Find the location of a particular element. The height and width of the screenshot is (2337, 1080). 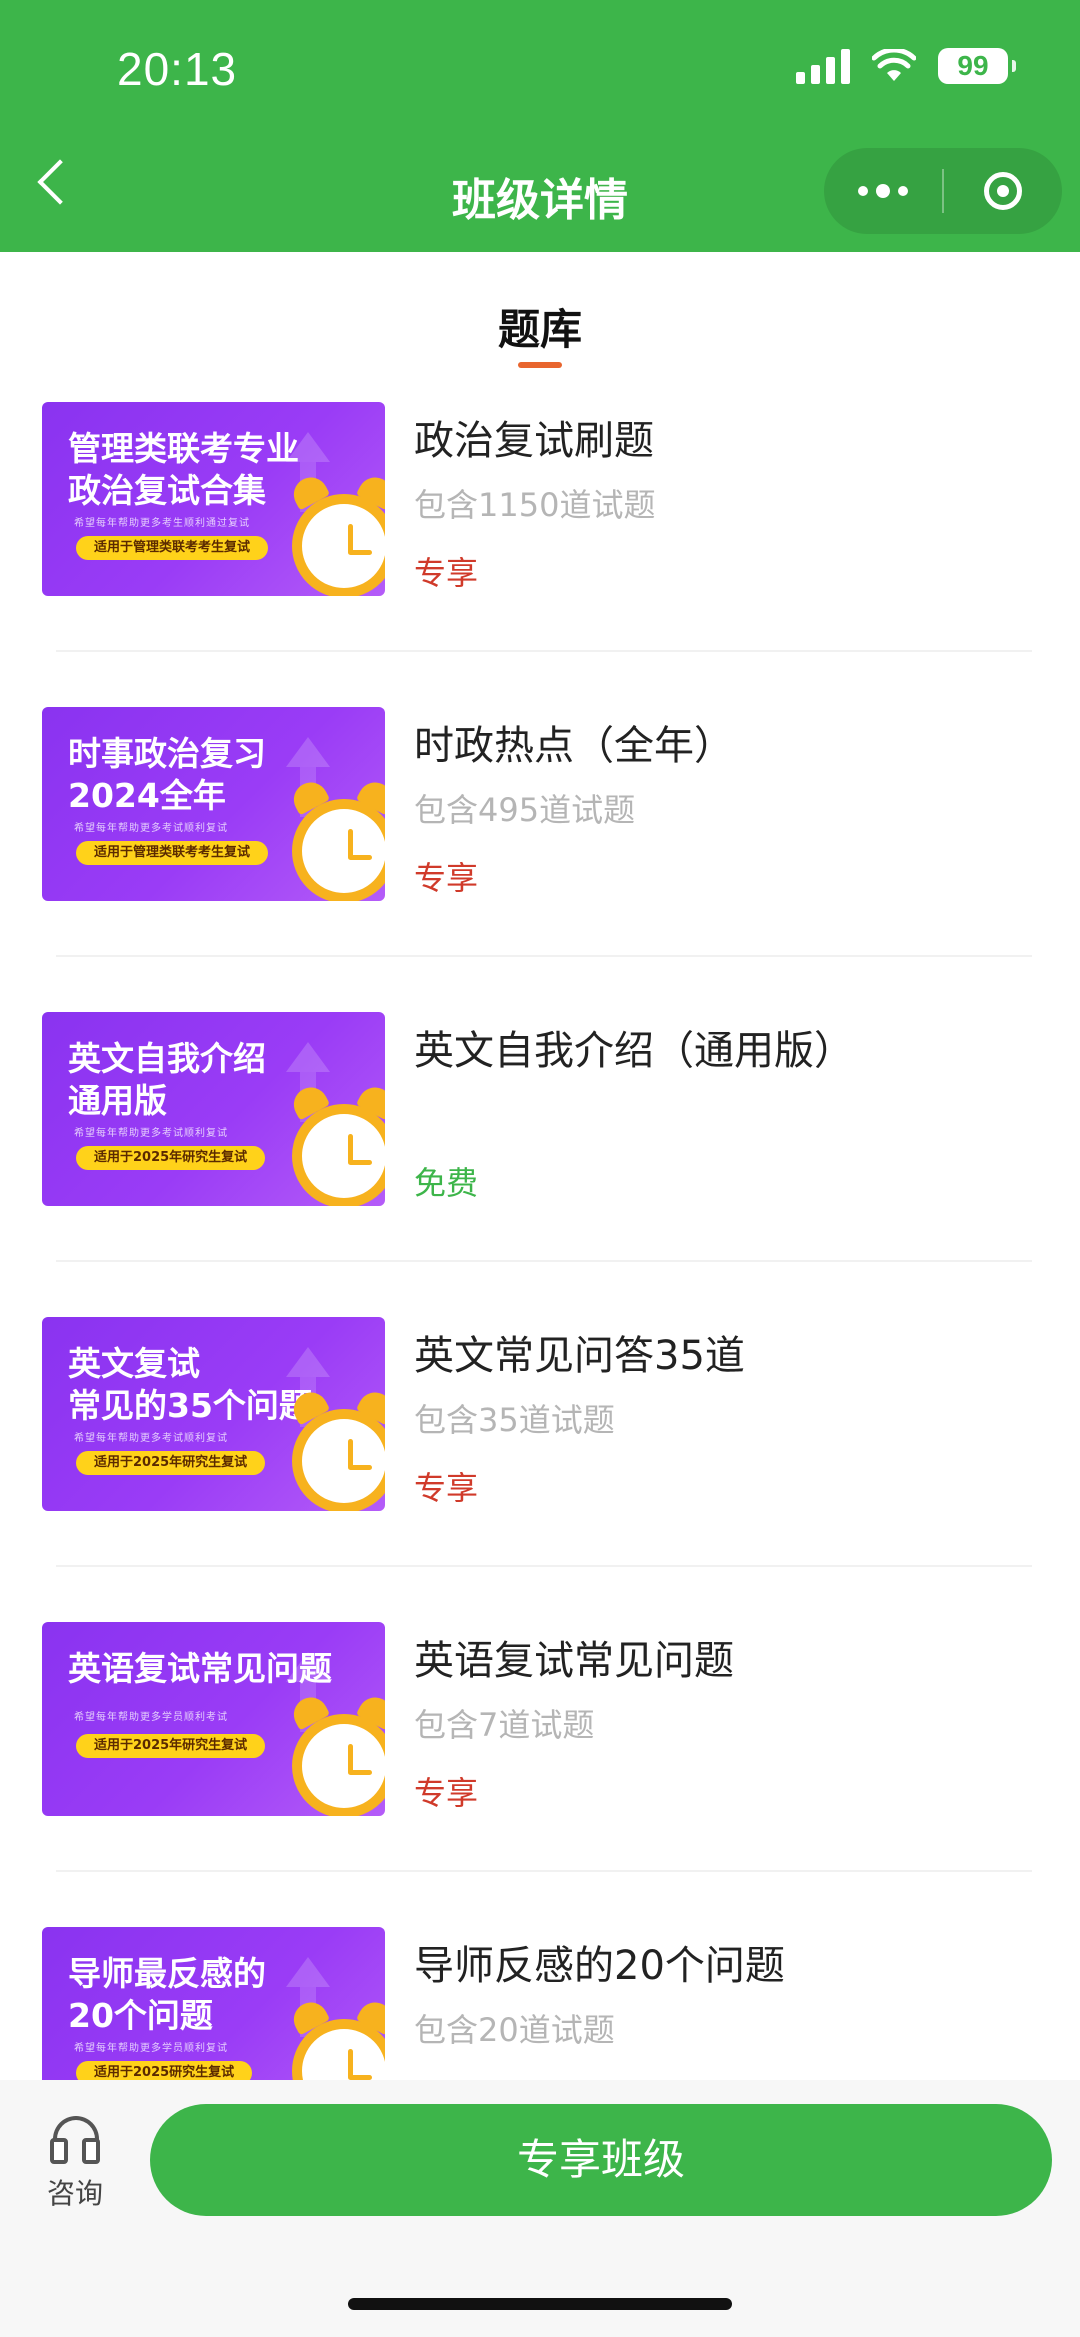

item-question-count: 包含7道试题 is located at coordinates (504, 1725).